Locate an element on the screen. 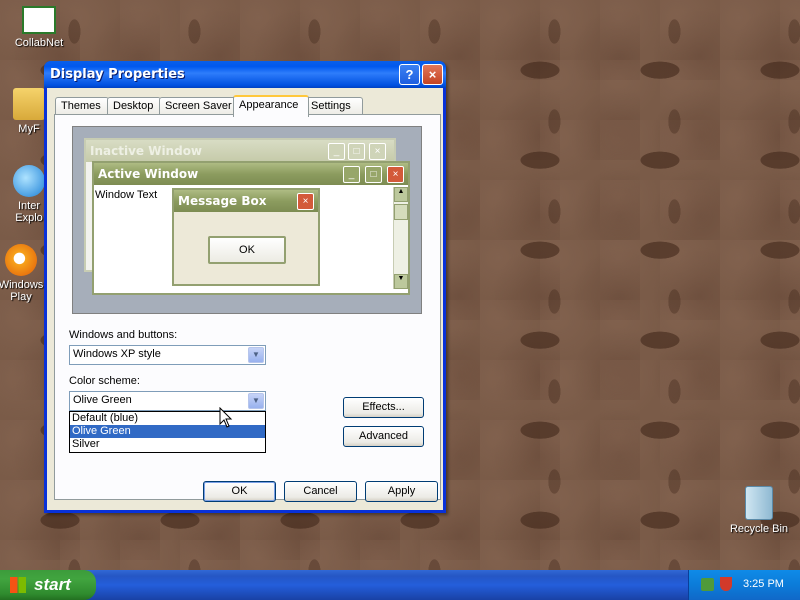 The image size is (800, 600). close-button: × is located at coordinates (432, 74).